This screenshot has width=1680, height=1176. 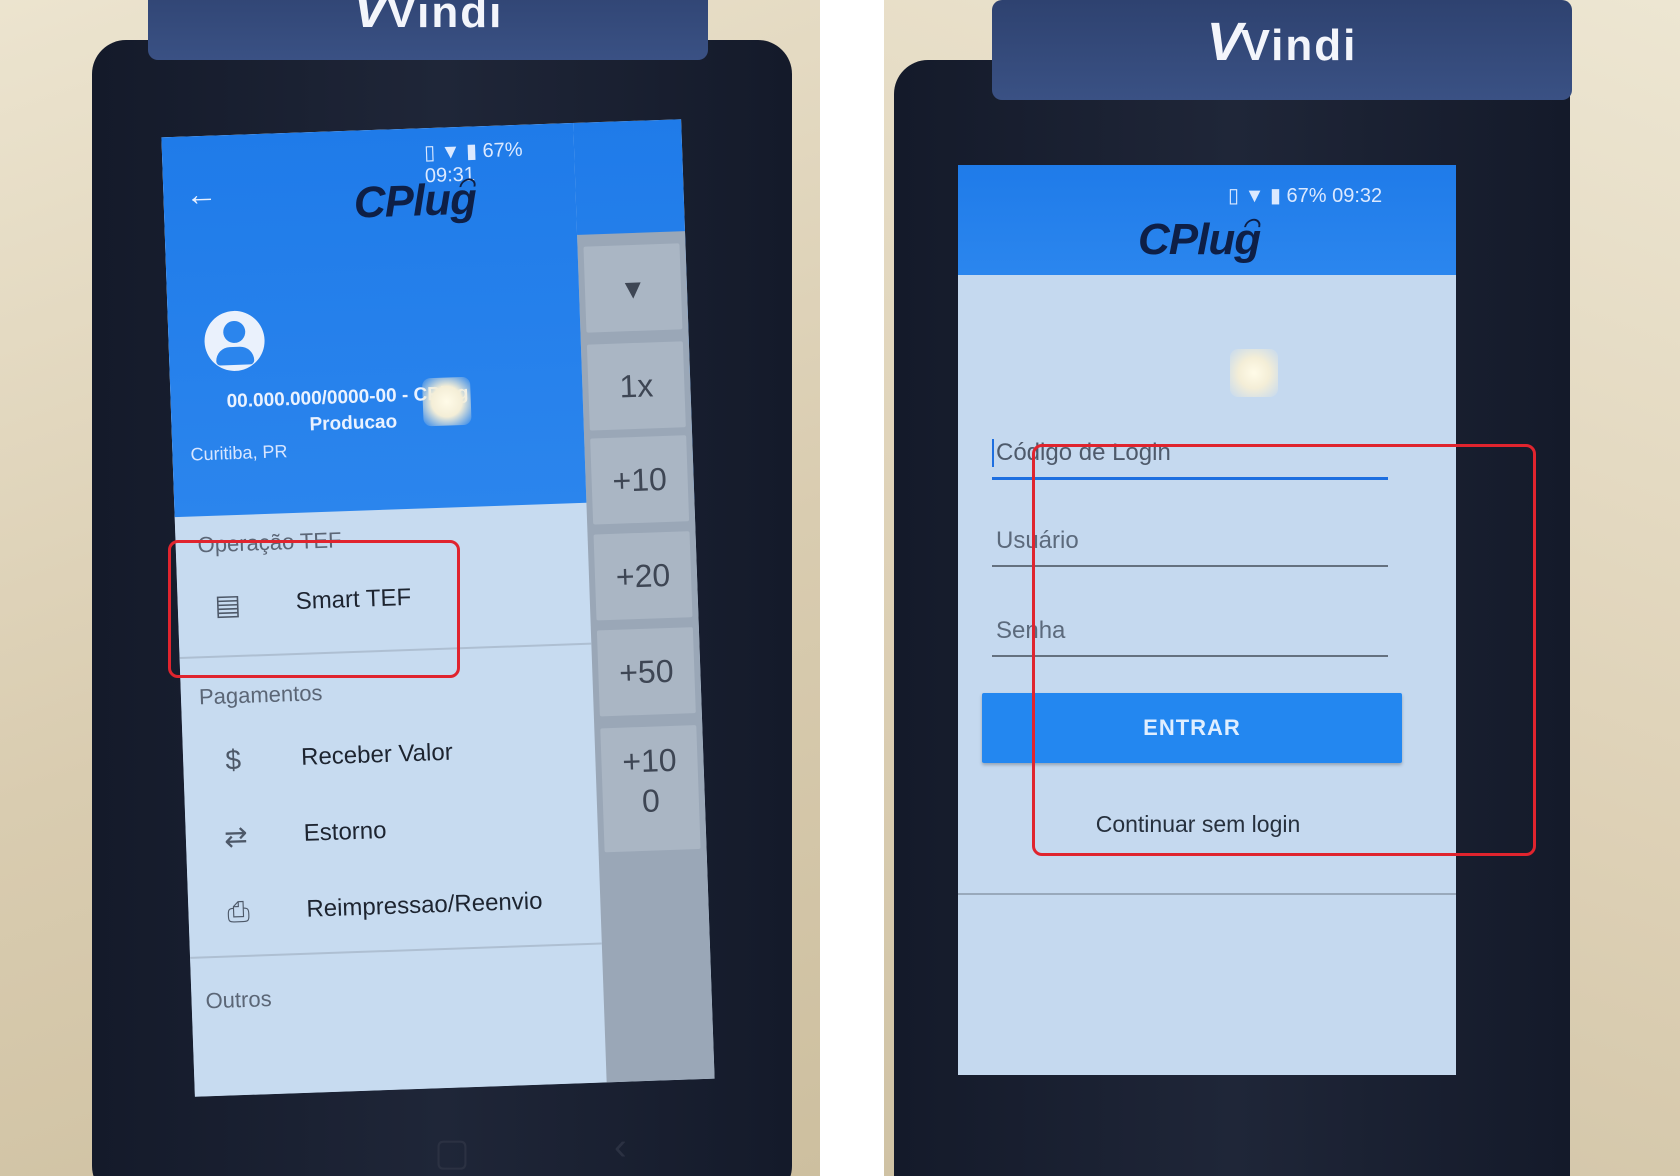 I want to click on home-button-icon: ▢, so click(x=452, y=1152).